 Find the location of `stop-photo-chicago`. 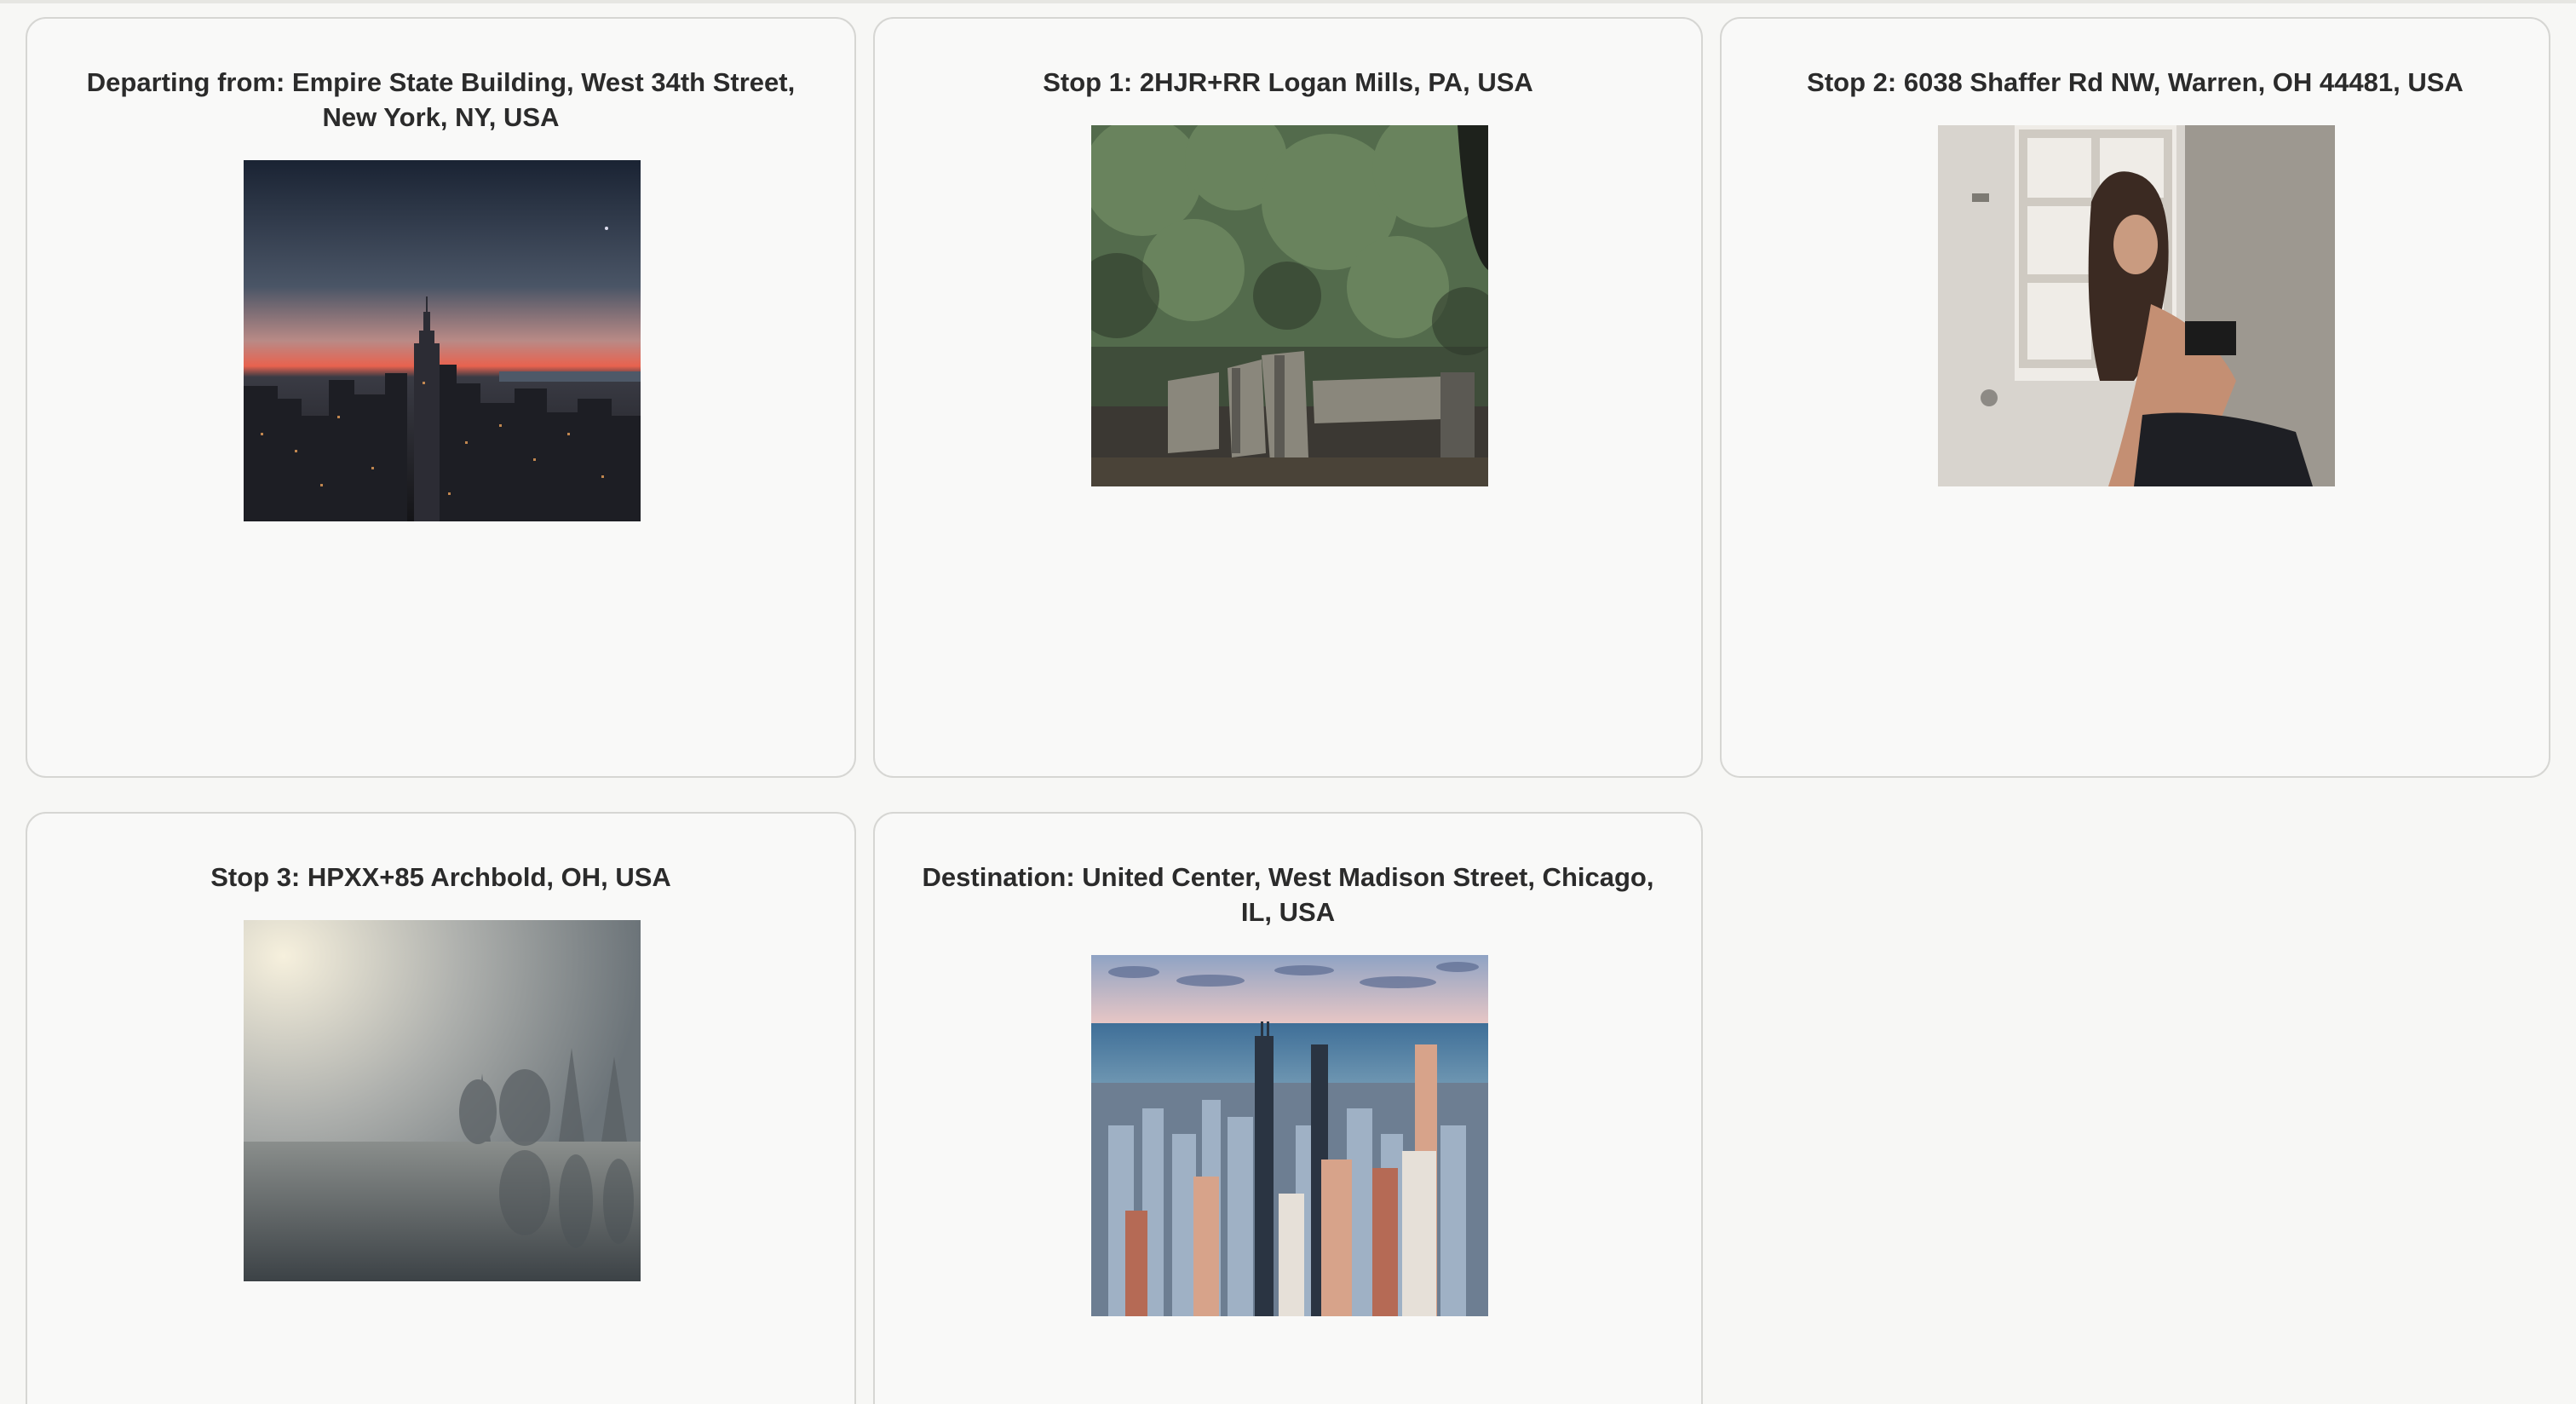

stop-photo-chicago is located at coordinates (1289, 1135).